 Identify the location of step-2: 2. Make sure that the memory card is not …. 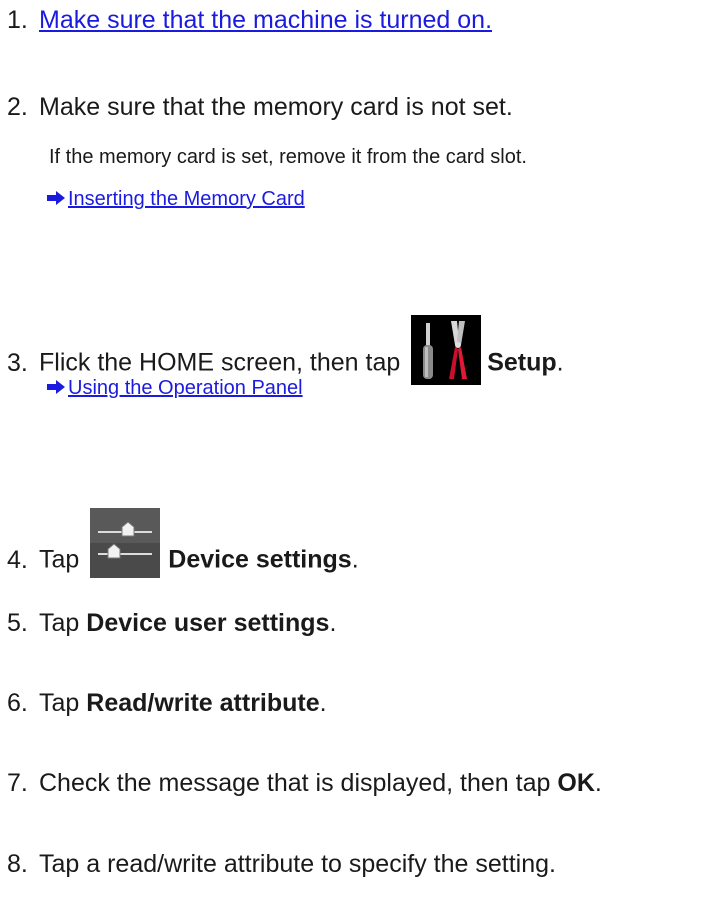
(363, 107).